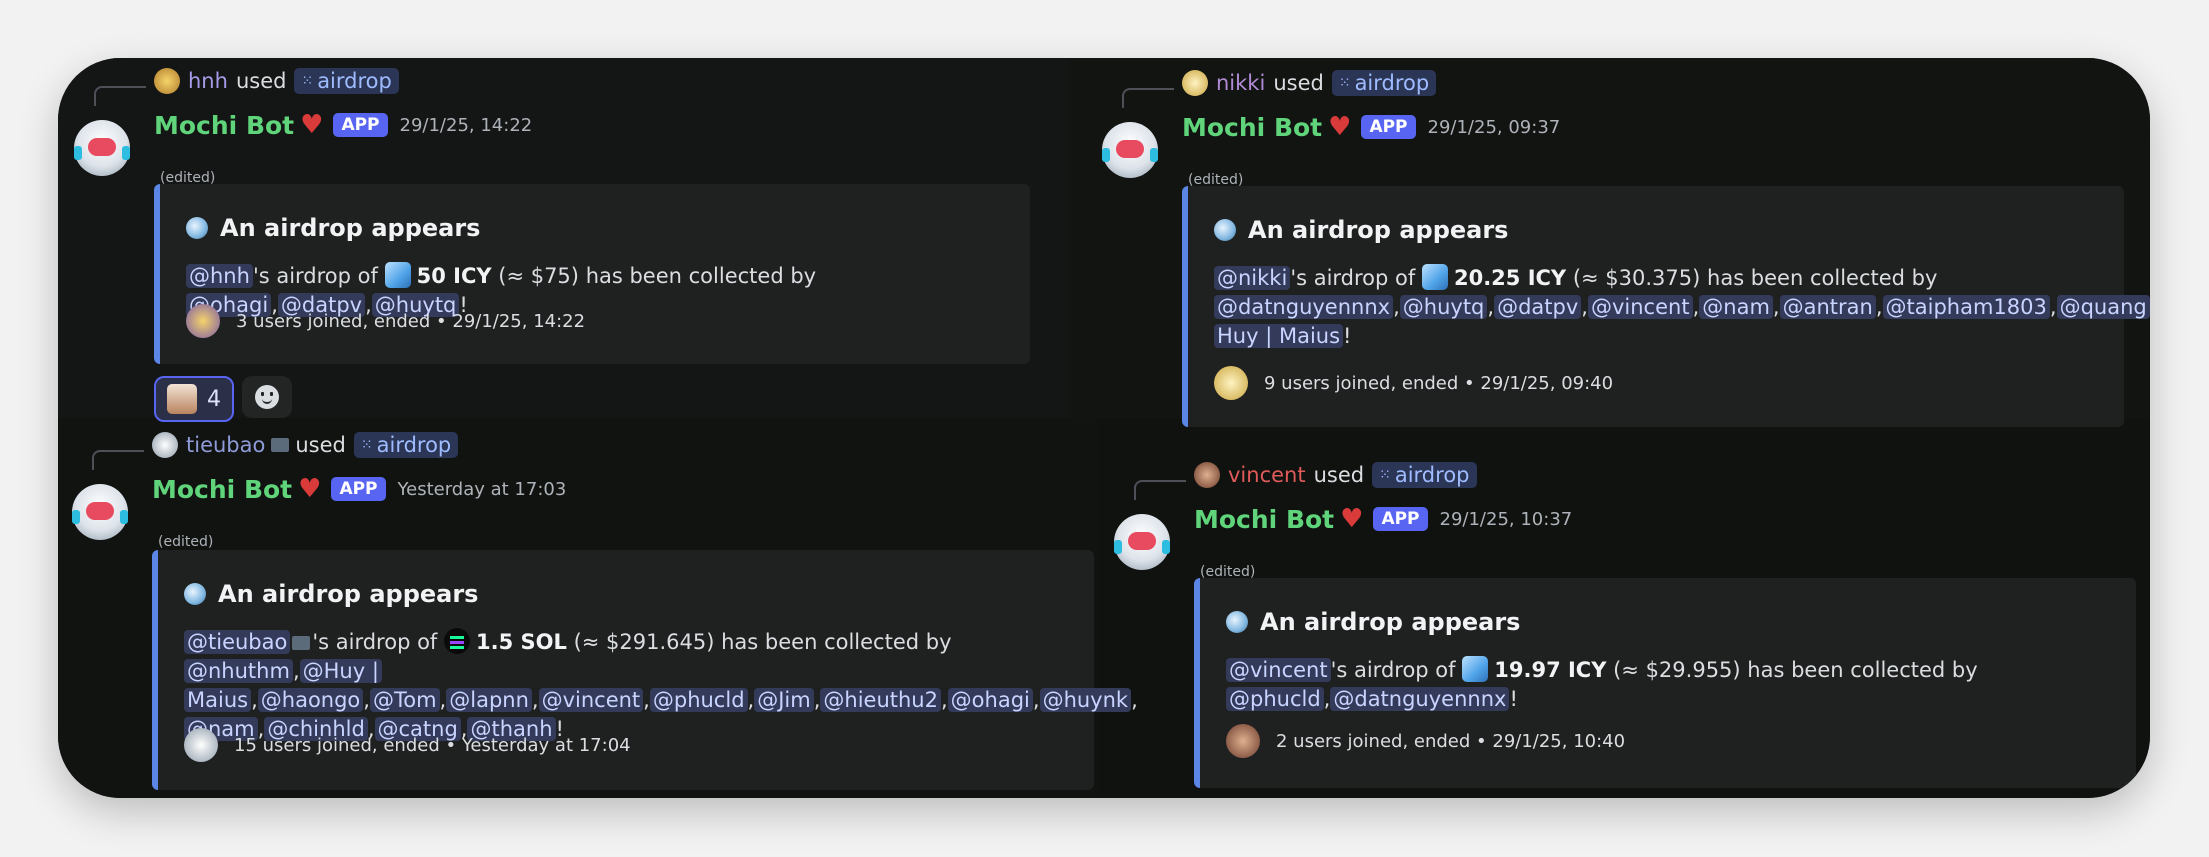 The width and height of the screenshot is (2209, 857). Describe the element at coordinates (310, 700) in the screenshot. I see `mention: @haongo` at that location.